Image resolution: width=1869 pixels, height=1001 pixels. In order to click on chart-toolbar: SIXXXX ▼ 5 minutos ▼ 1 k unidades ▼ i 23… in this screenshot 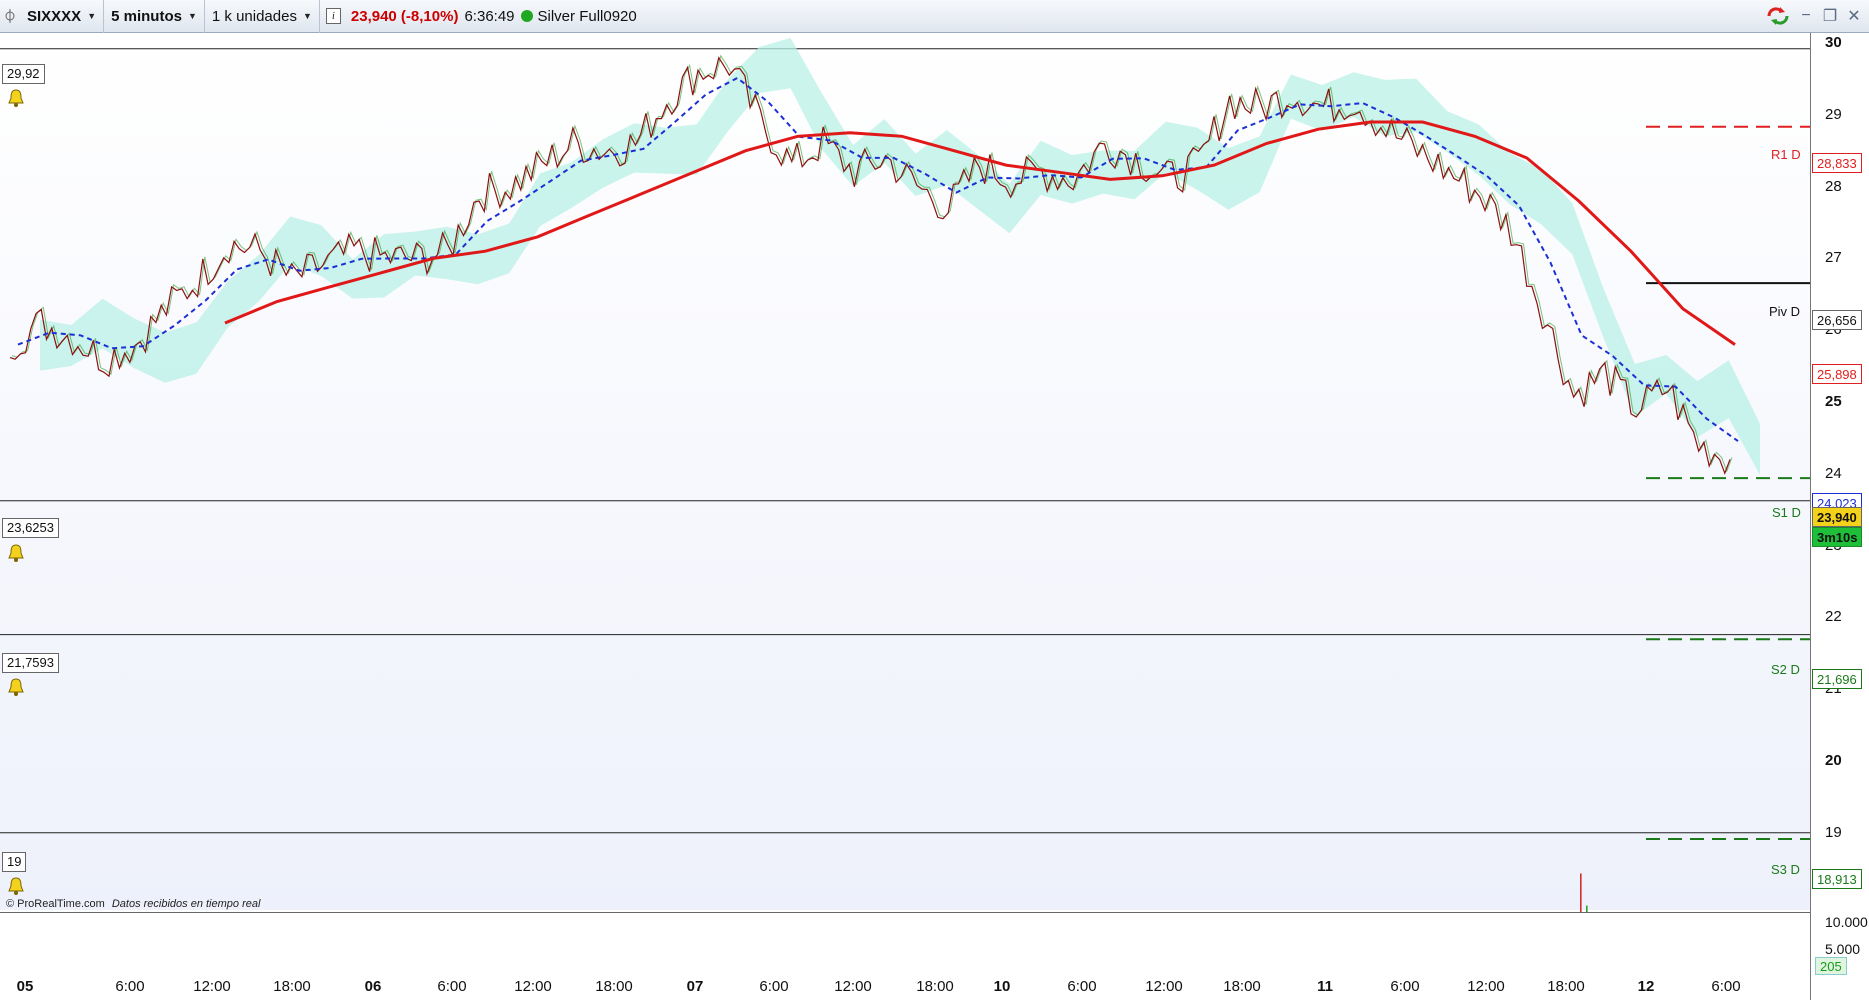, I will do `click(934, 16)`.